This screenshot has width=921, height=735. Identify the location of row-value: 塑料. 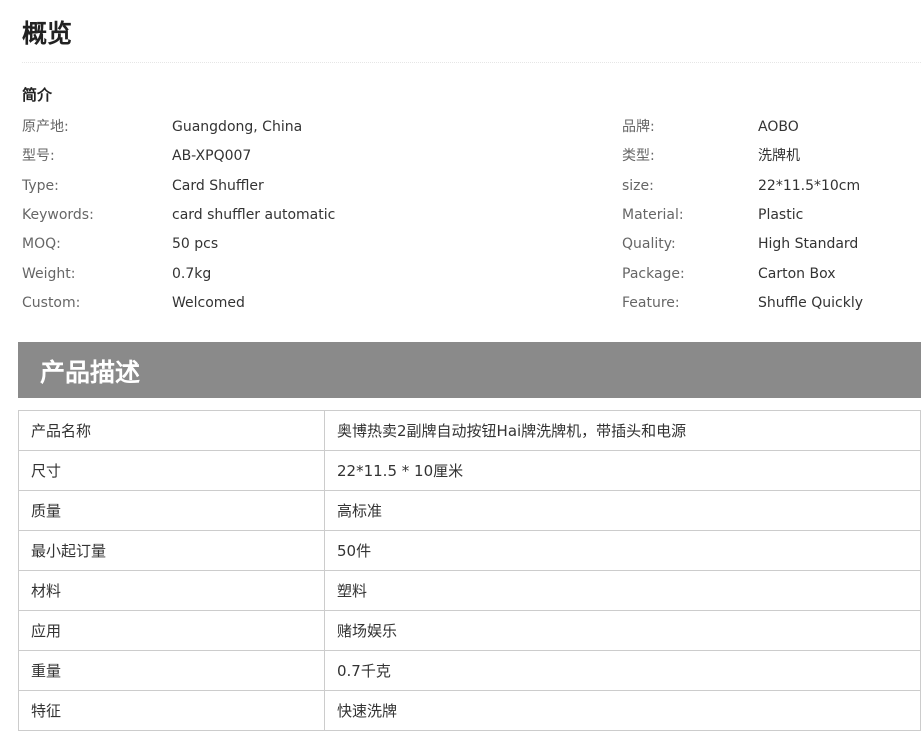
(622, 590).